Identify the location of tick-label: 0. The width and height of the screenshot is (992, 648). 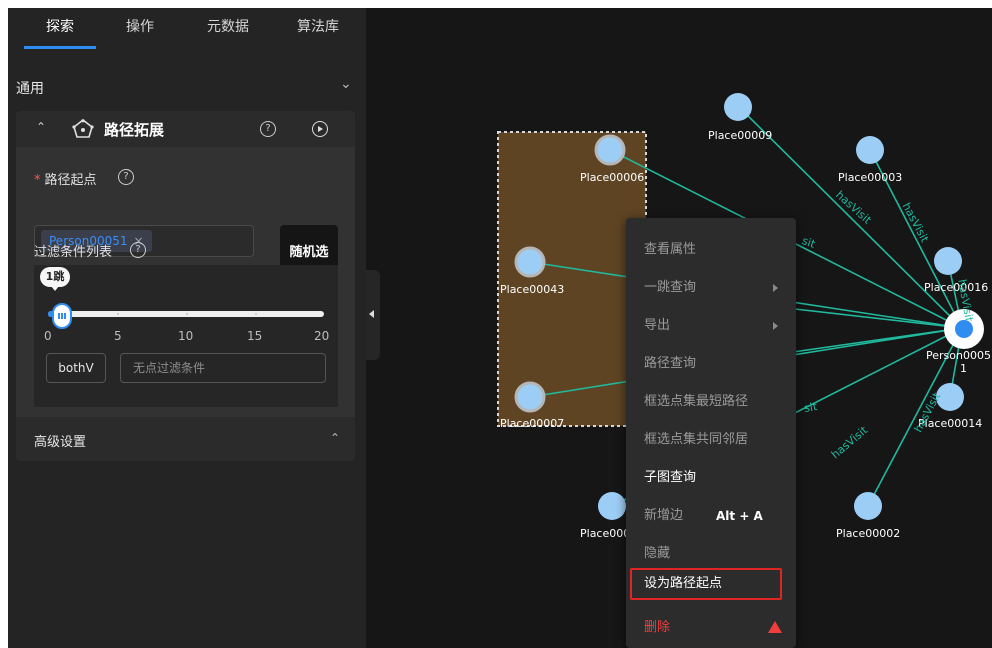
(48, 336).